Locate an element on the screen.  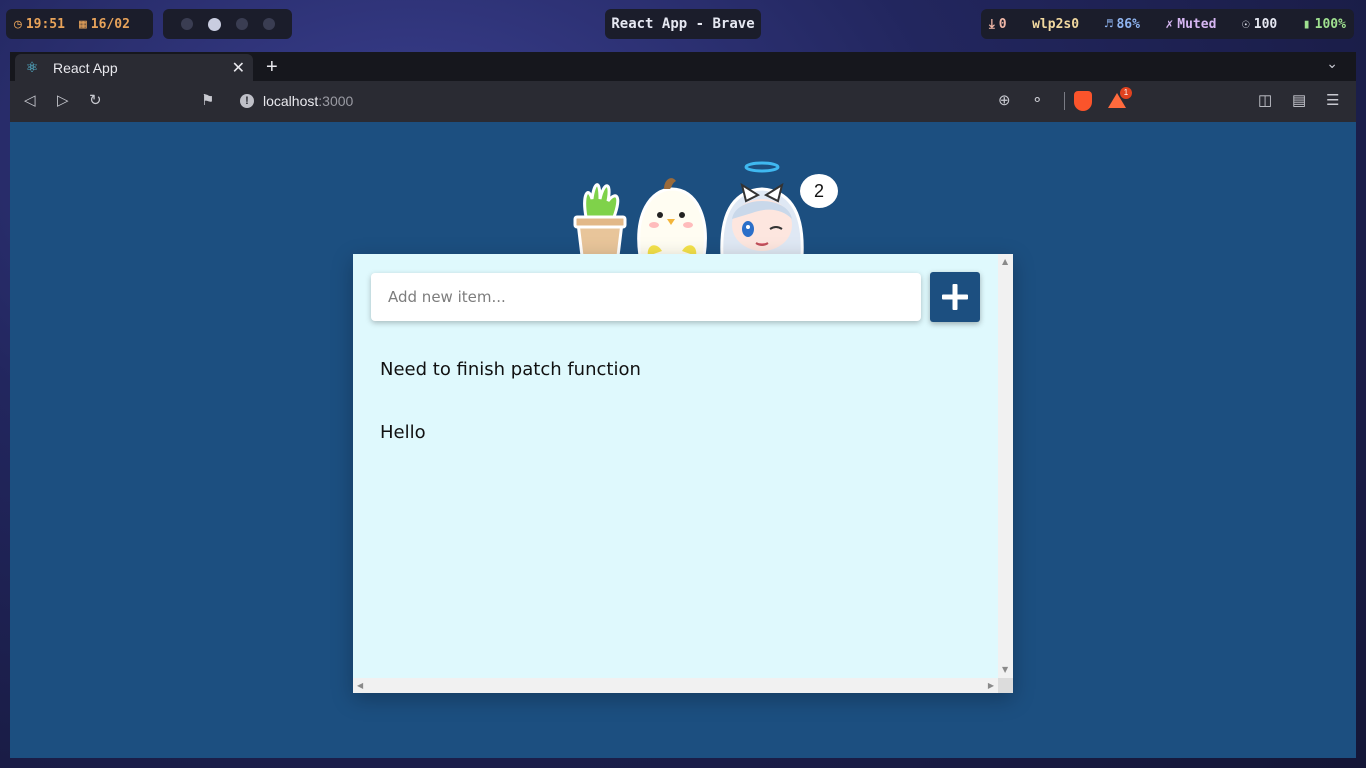
system-tray: ⤓ 0 wlp2s0 ♬ 86% ✗ Muted ☉ 100 ▮ 100% is located at coordinates (1167, 24).